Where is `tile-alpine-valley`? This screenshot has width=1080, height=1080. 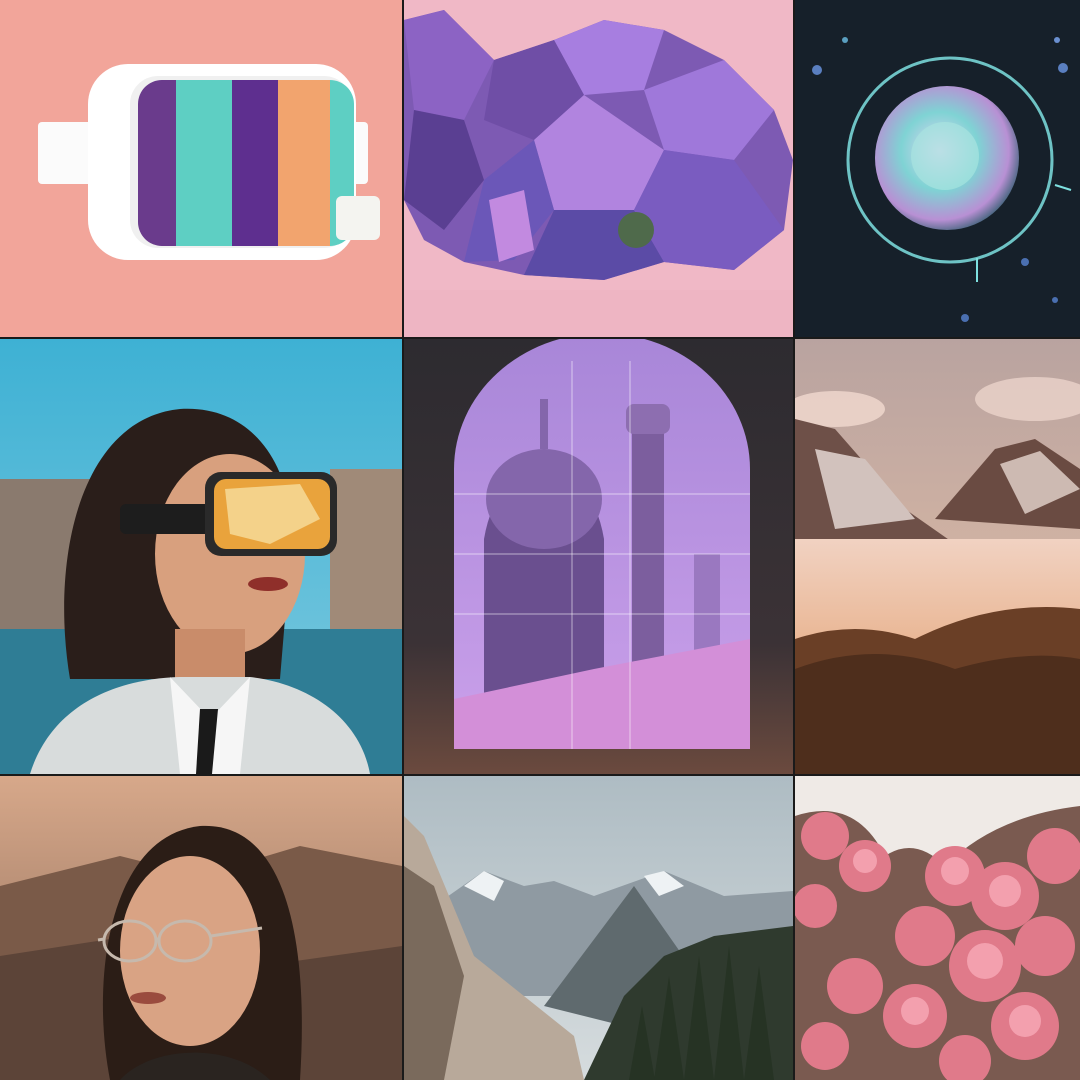 tile-alpine-valley is located at coordinates (598, 928).